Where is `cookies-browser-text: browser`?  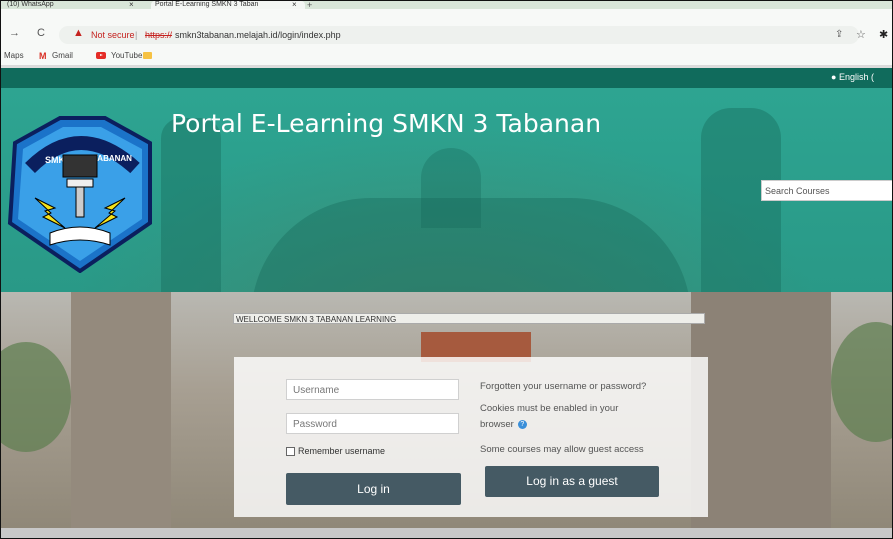
cookies-browser-text: browser is located at coordinates (497, 424).